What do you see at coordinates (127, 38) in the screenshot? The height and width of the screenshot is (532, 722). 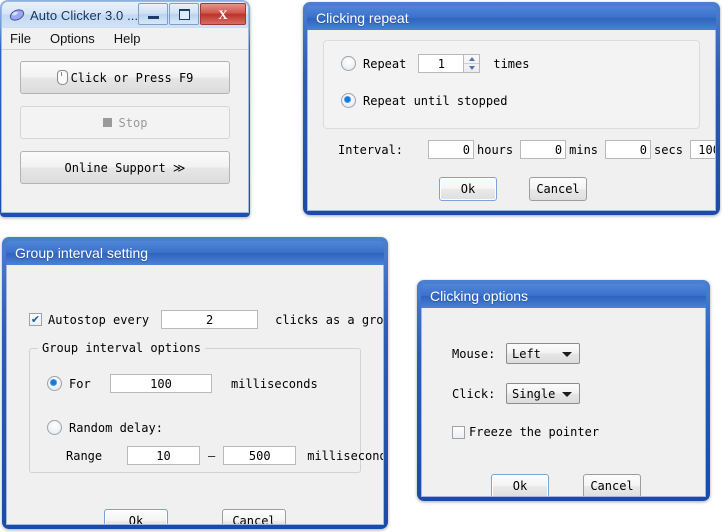 I see `menu-item-help: Help` at bounding box center [127, 38].